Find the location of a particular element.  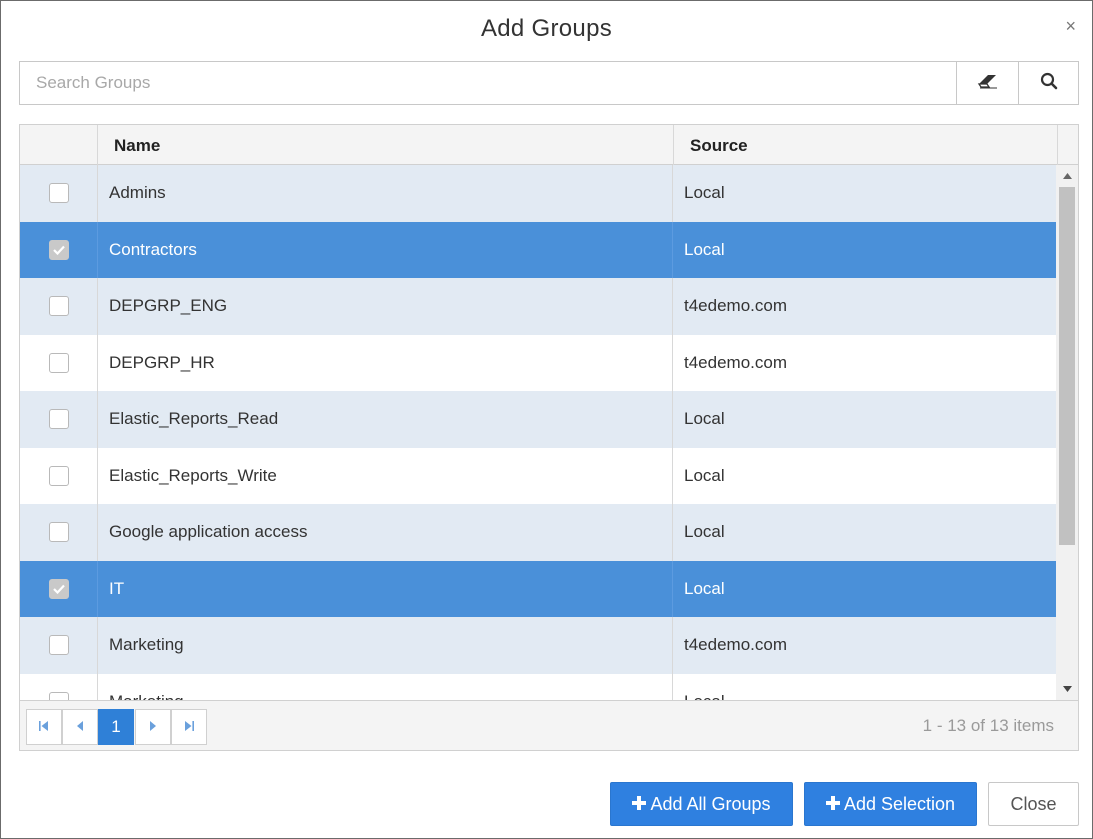

dialog-title: Add Groups is located at coordinates (546, 28).